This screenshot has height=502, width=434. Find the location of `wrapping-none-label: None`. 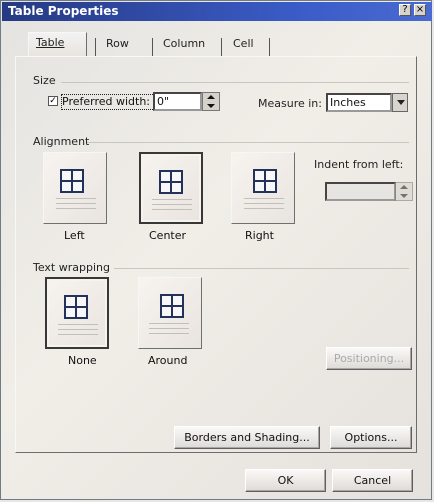

wrapping-none-label: None is located at coordinates (82, 360).